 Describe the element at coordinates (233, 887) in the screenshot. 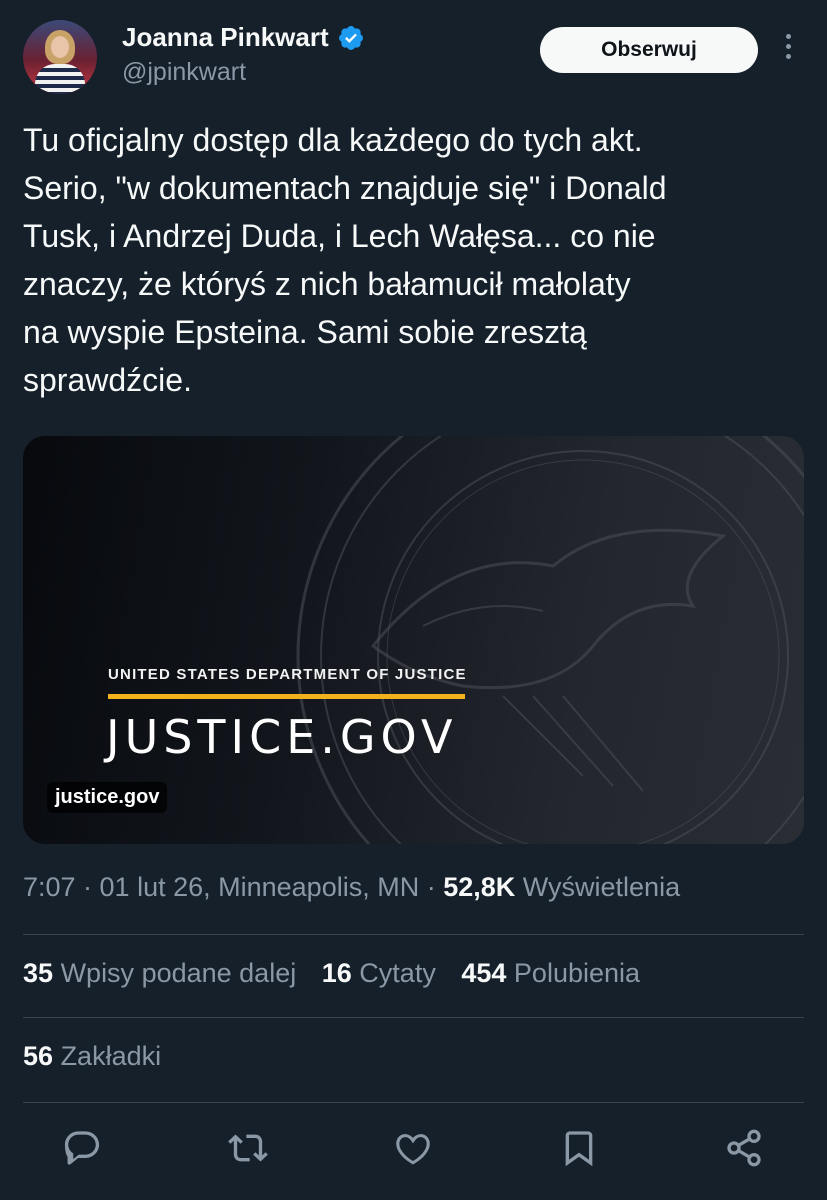

I see `tweet-time-date-place: 7:07 · 01 lut 26, Minneapolis, MN ·` at that location.